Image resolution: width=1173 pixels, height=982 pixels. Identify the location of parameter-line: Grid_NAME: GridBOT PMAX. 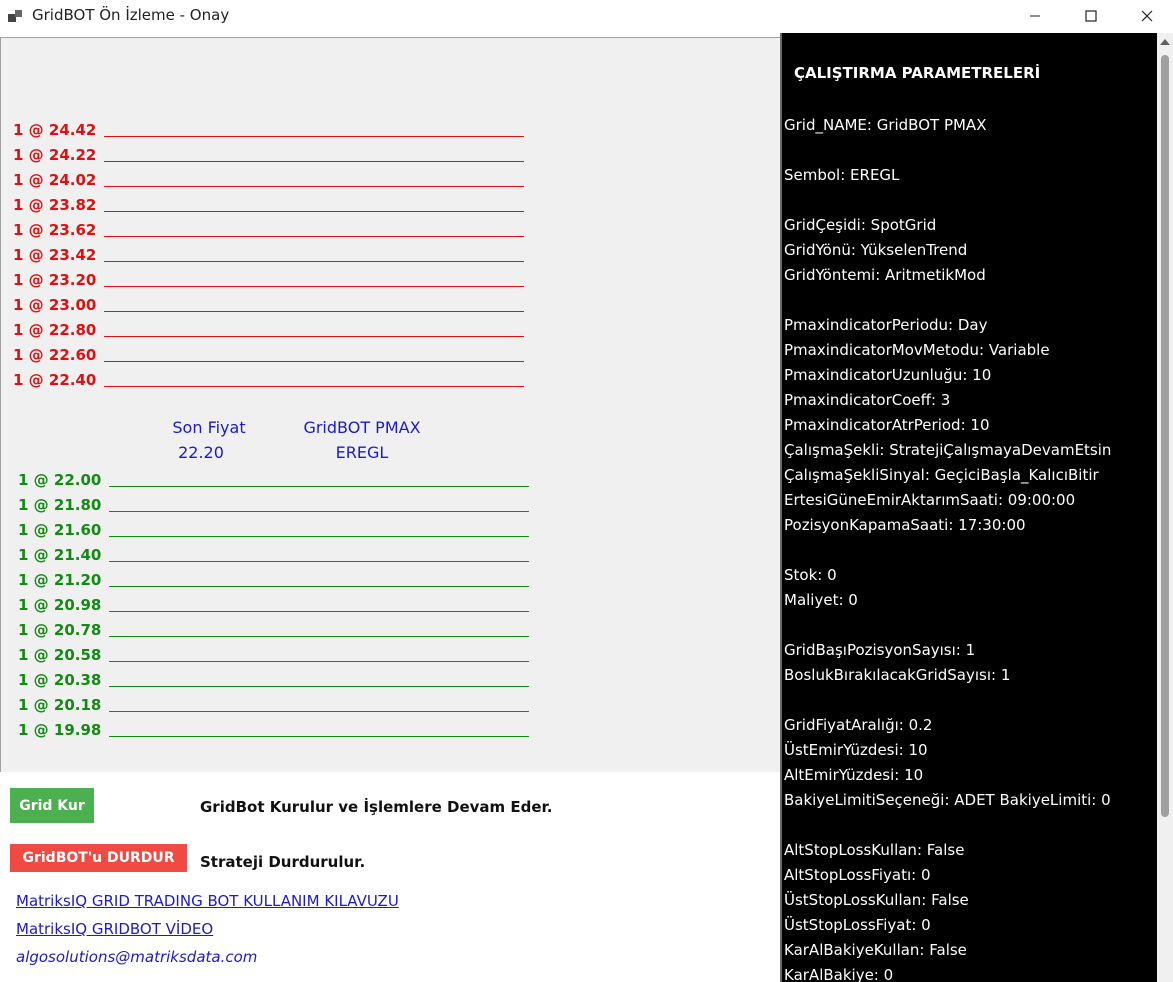
(885, 125).